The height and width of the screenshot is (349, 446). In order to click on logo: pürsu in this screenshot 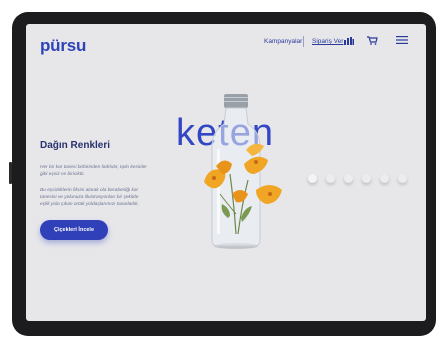, I will do `click(63, 46)`.